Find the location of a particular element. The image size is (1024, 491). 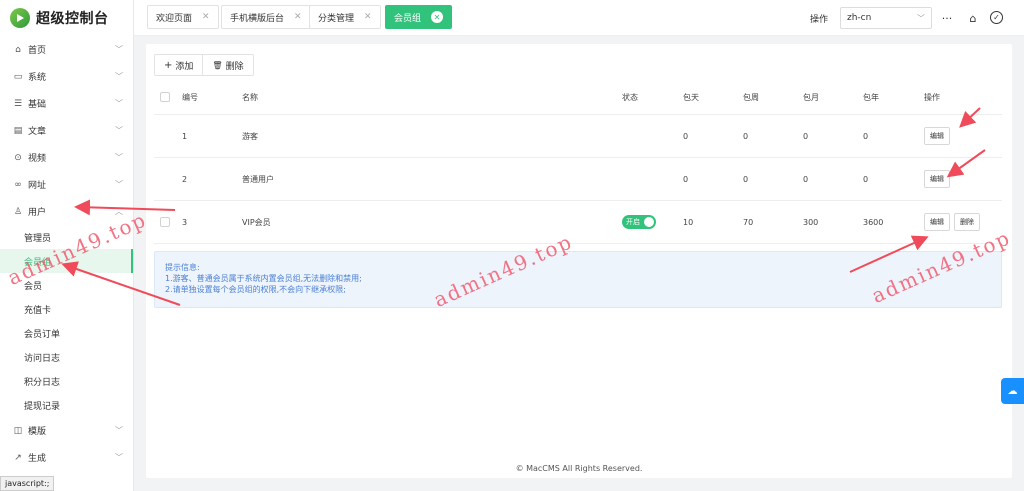

sidebar-item-label: 首页 is located at coordinates (37, 51).